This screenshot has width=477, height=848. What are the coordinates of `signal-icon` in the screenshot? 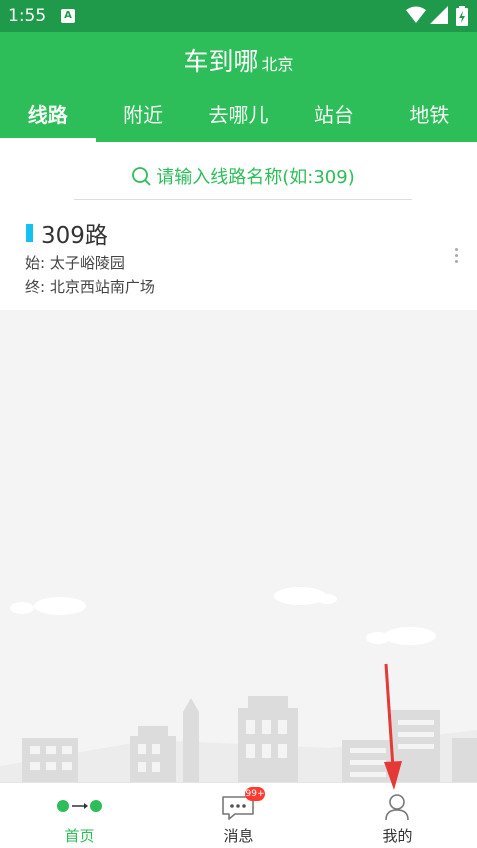 It's located at (439, 15).